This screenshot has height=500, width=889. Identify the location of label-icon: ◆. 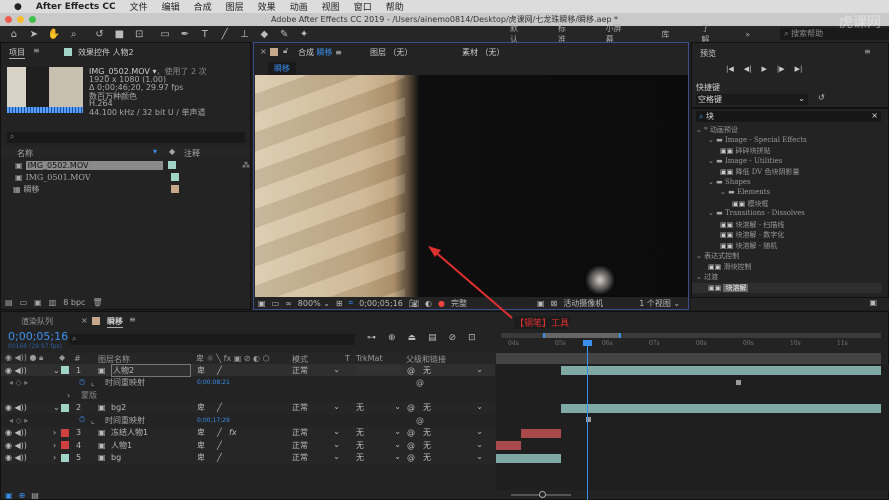
(172, 151).